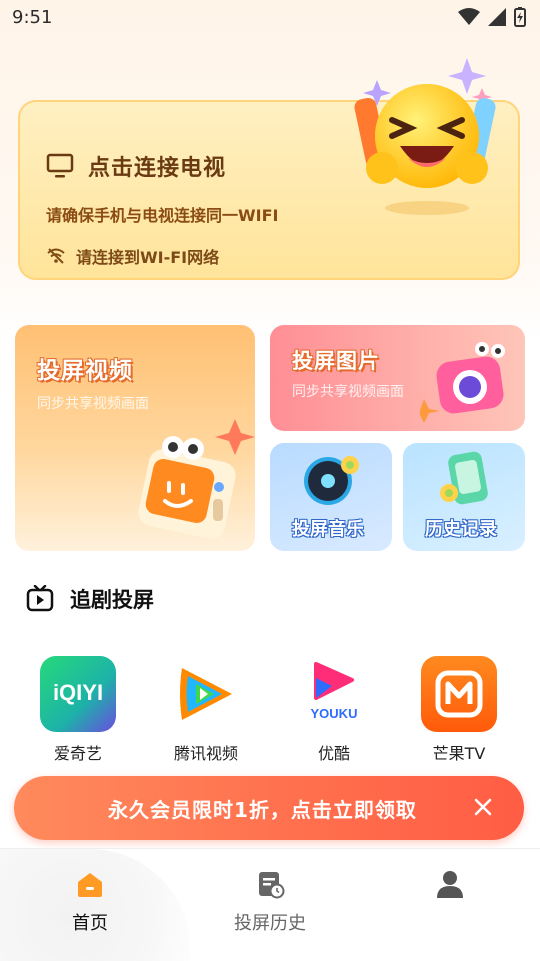 The image size is (540, 961). I want to click on wifi-hint-text: 请连接到WI-FI网络, so click(148, 257).